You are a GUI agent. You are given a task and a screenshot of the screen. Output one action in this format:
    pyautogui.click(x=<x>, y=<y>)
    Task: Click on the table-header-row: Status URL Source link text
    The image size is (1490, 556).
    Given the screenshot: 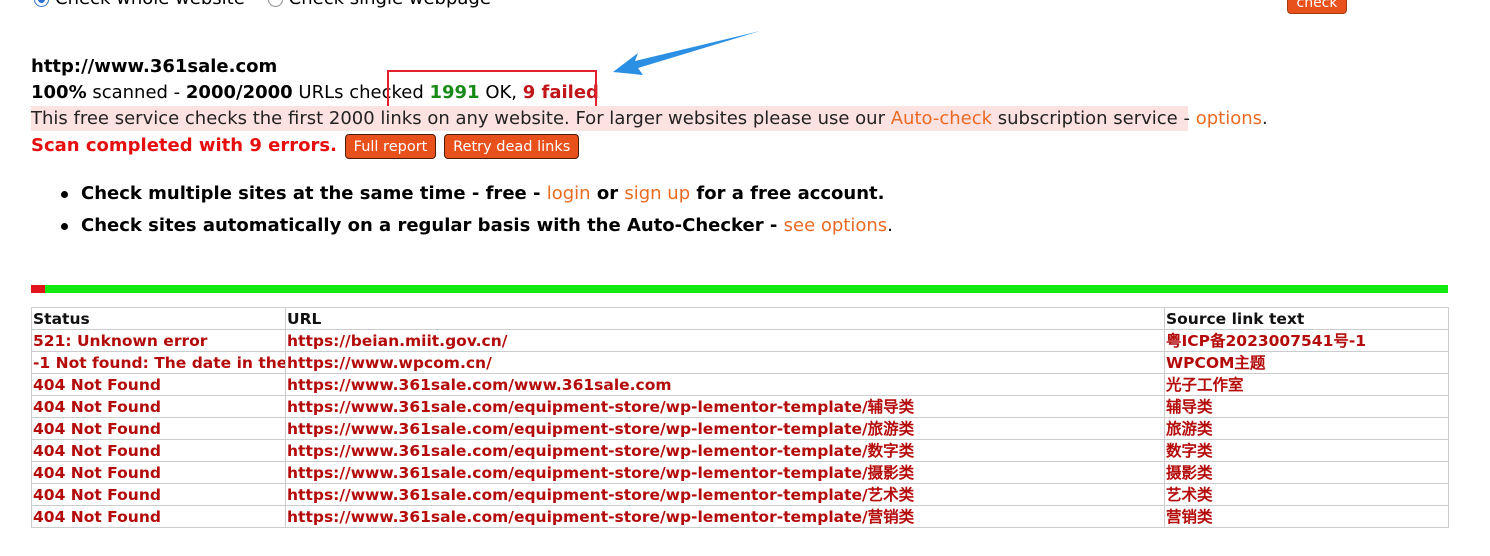 What is the action you would take?
    pyautogui.click(x=740, y=318)
    